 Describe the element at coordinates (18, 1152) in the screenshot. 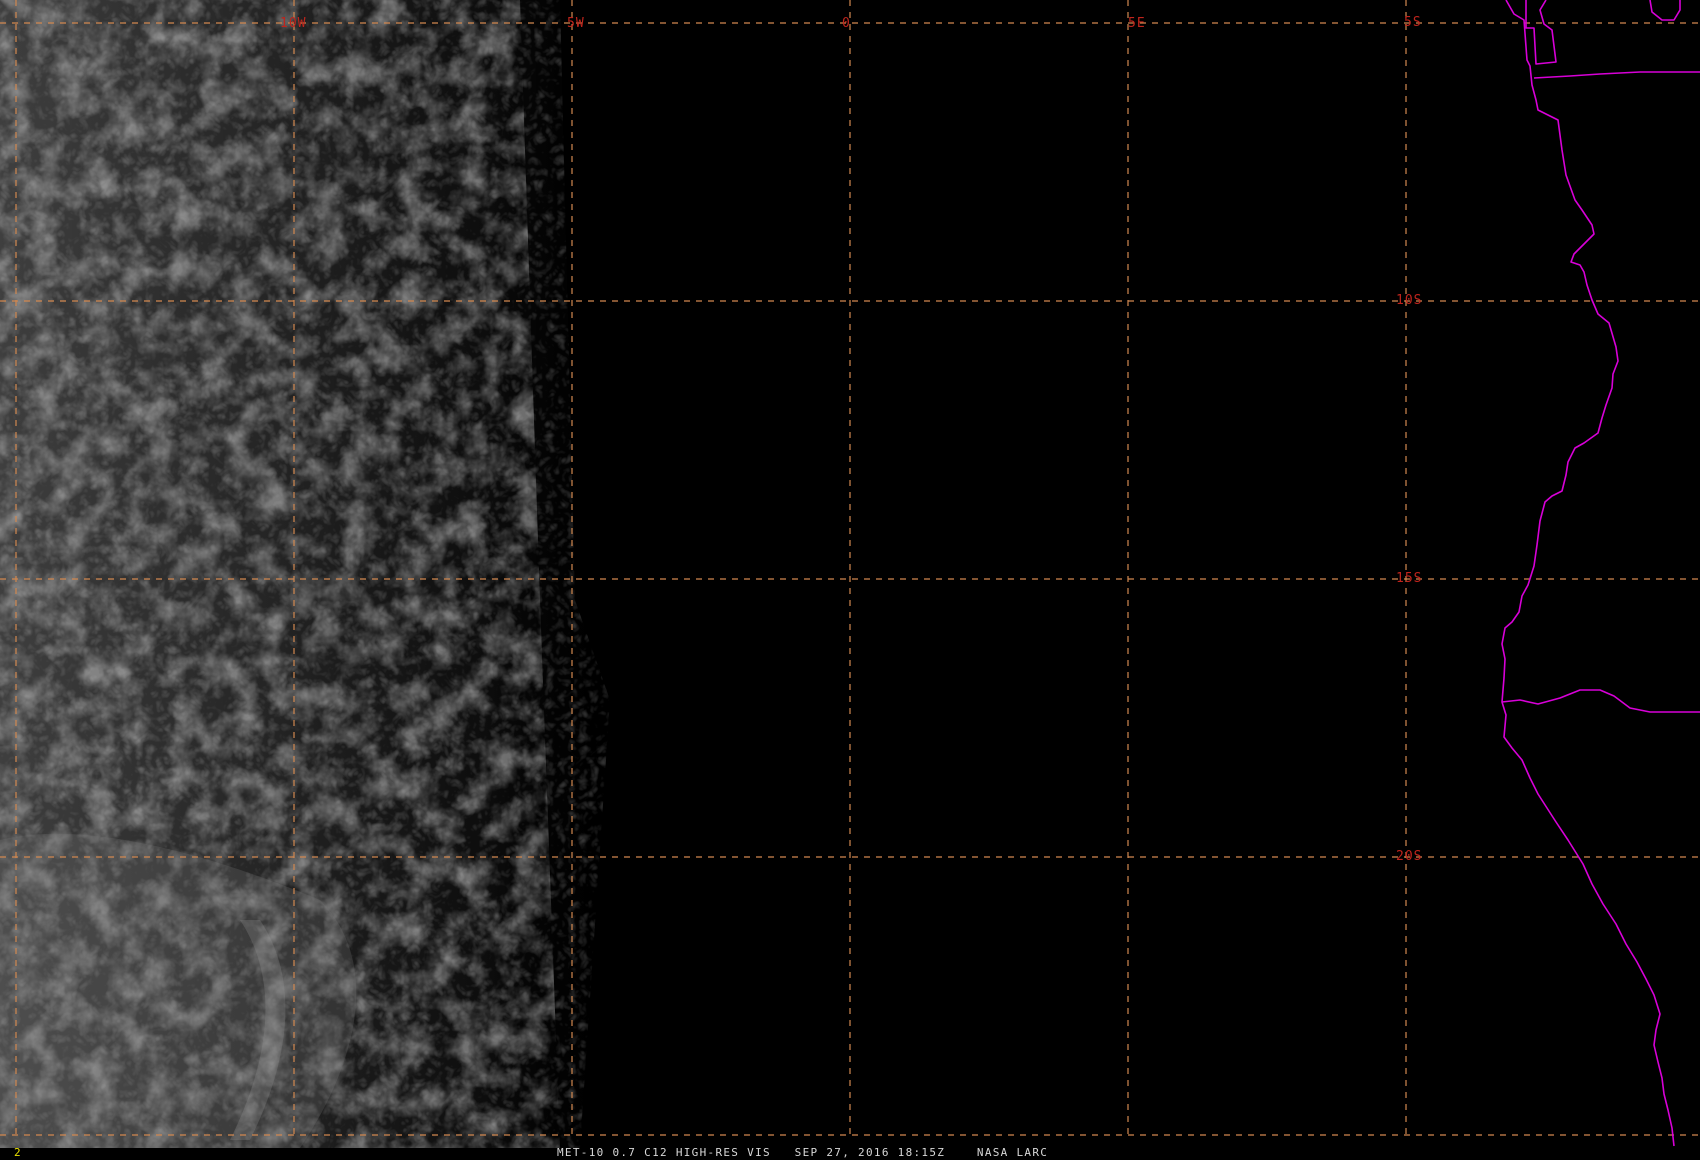

I see `frame-number: 2` at that location.